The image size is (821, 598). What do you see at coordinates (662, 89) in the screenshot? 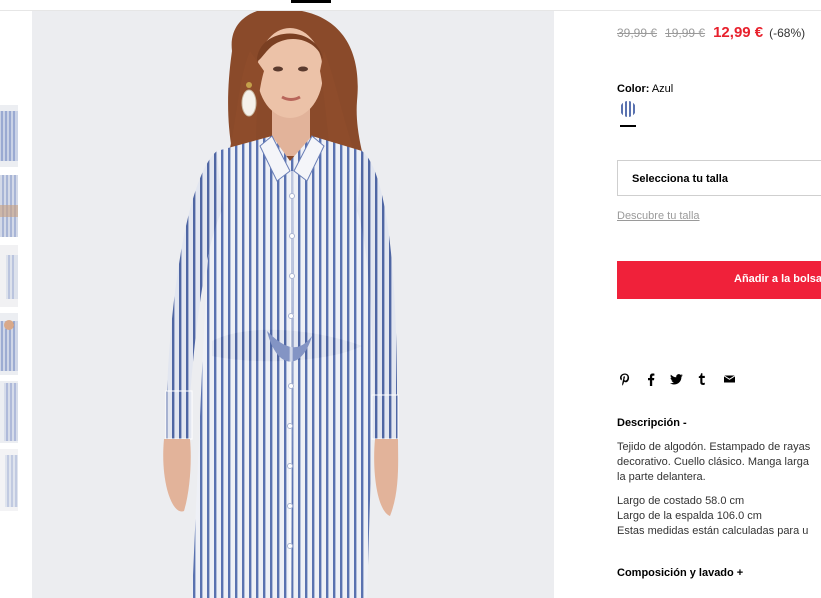
I see `color-value: Azul` at bounding box center [662, 89].